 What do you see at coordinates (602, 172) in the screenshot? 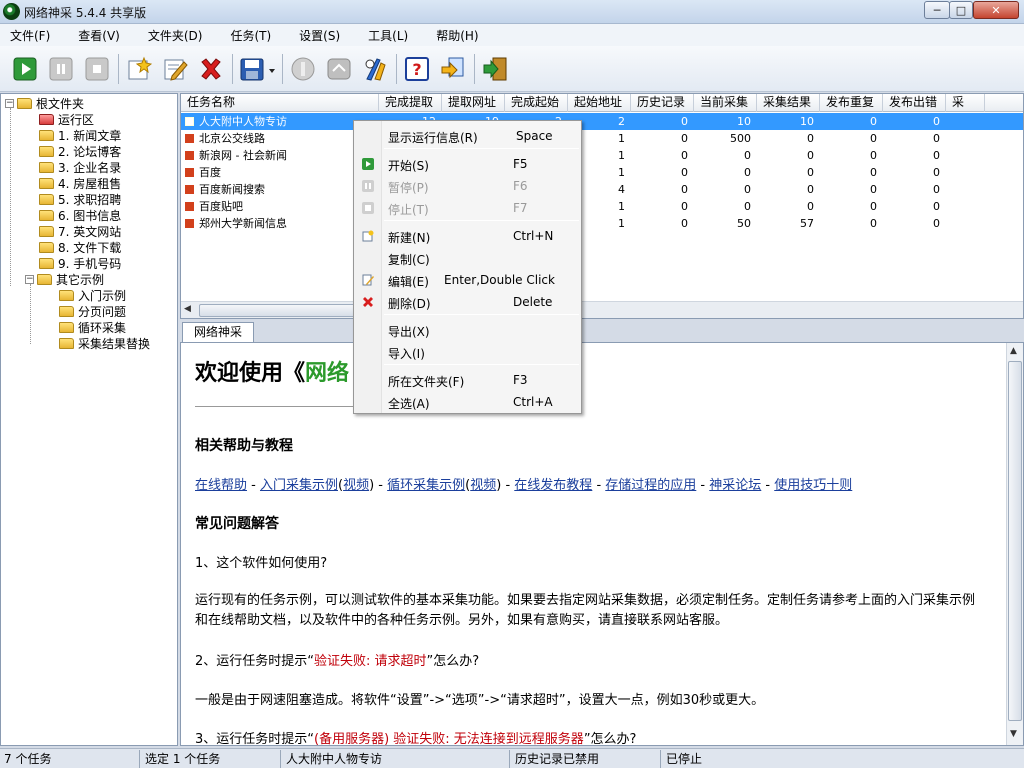
I see `table-row: 百度 1 0 0 0 0 0` at bounding box center [602, 172].